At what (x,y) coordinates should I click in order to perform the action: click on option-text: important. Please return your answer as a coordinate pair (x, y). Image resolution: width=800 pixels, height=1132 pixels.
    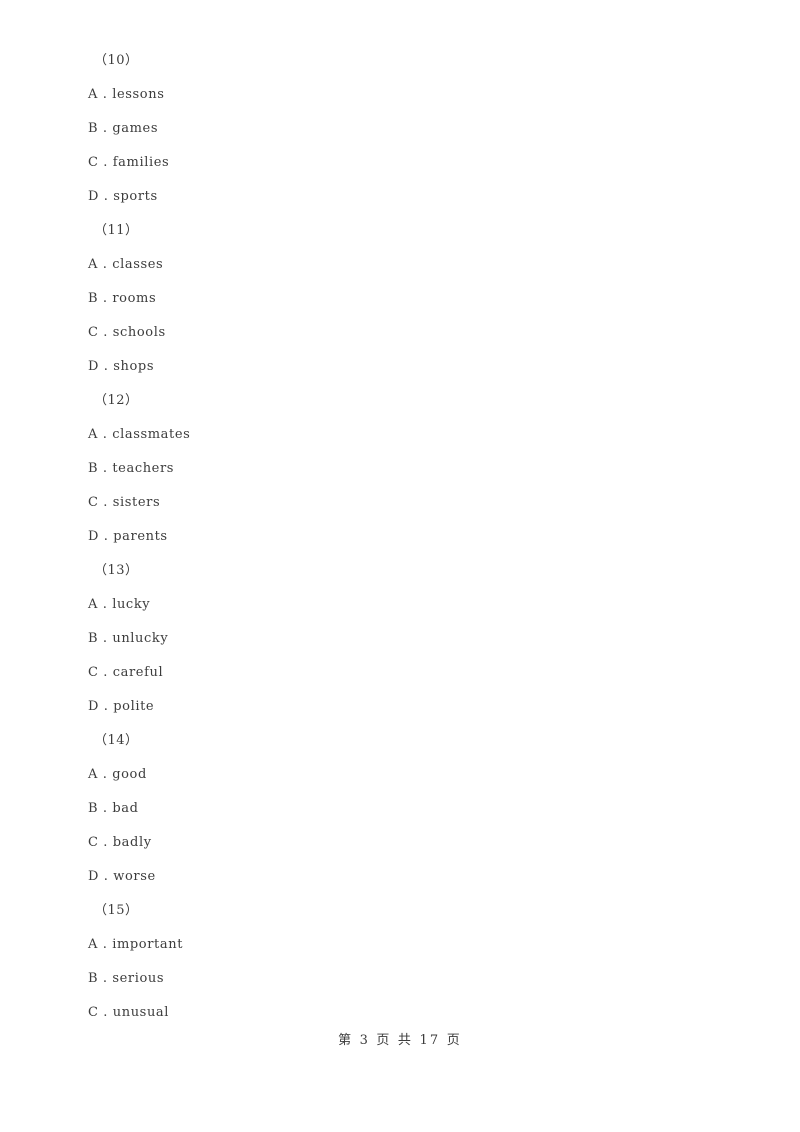
    Looking at the image, I should click on (148, 944).